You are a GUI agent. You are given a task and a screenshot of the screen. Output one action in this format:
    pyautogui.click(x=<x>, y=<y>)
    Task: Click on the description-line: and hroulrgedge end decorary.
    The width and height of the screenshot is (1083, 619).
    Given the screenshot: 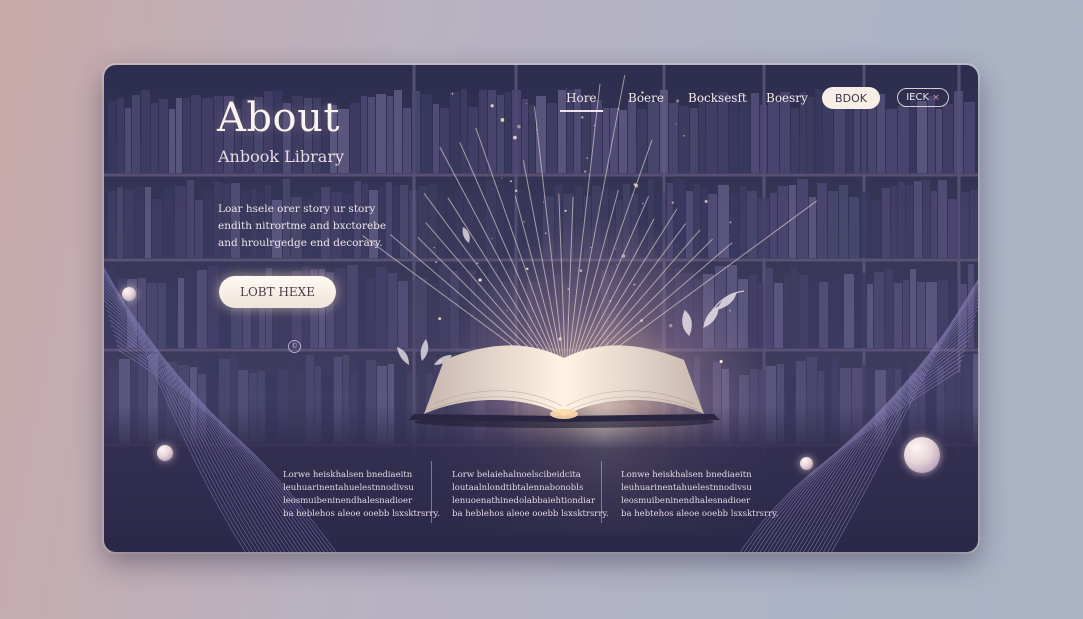 What is the action you would take?
    pyautogui.click(x=300, y=243)
    